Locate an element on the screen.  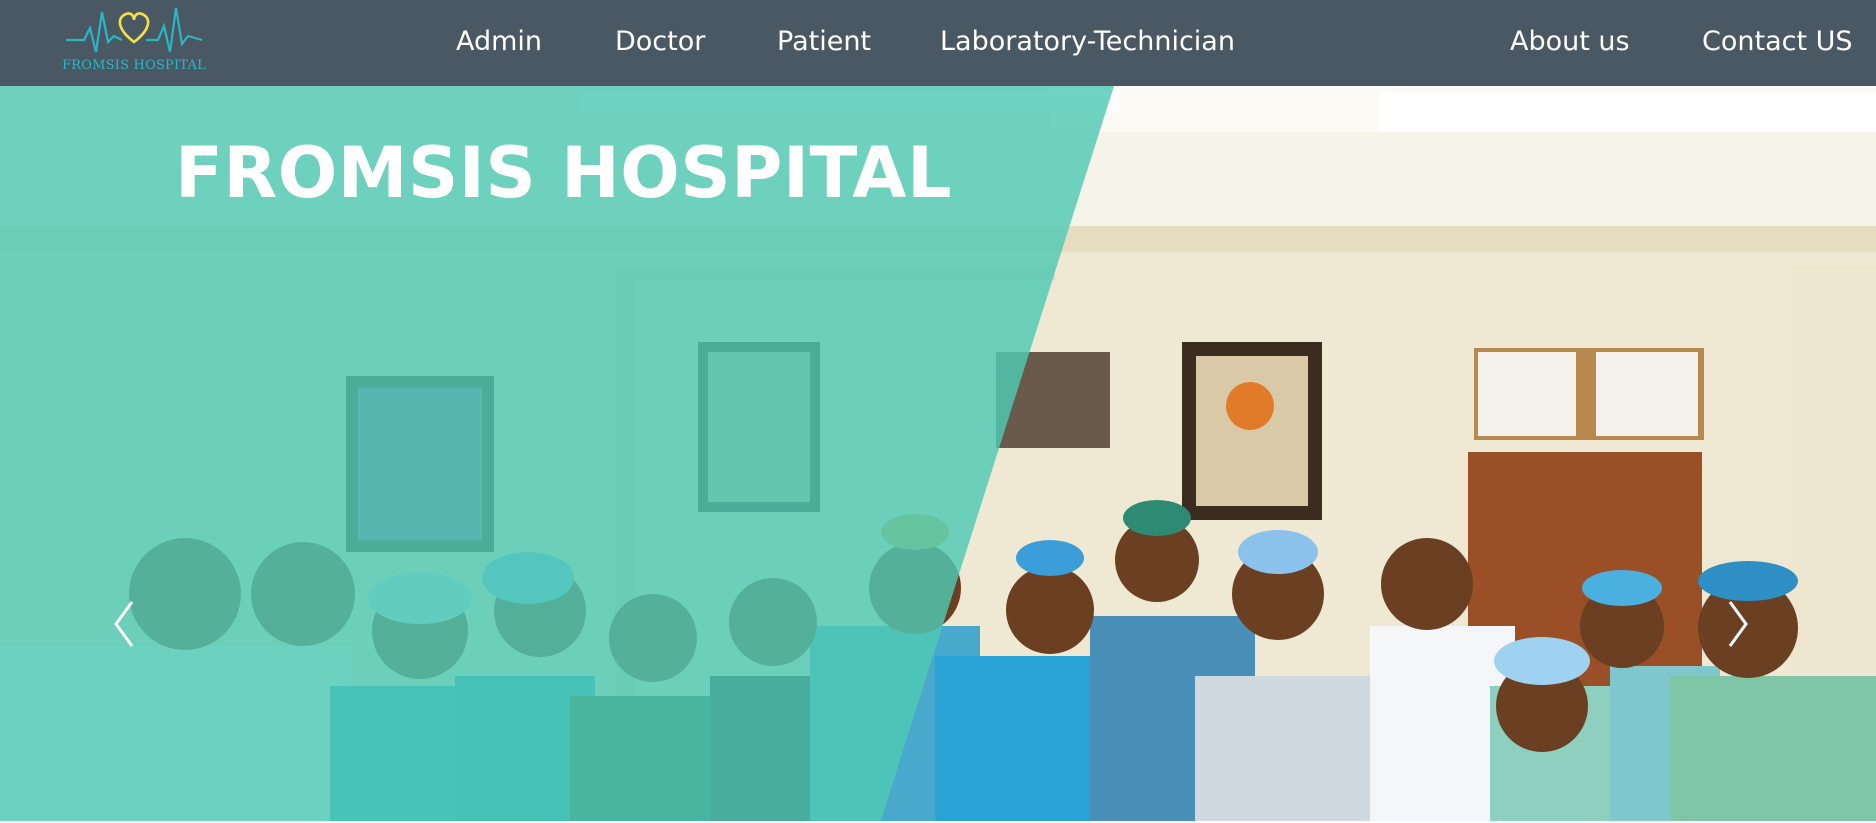
carousel-next-button is located at coordinates (1738, 624).